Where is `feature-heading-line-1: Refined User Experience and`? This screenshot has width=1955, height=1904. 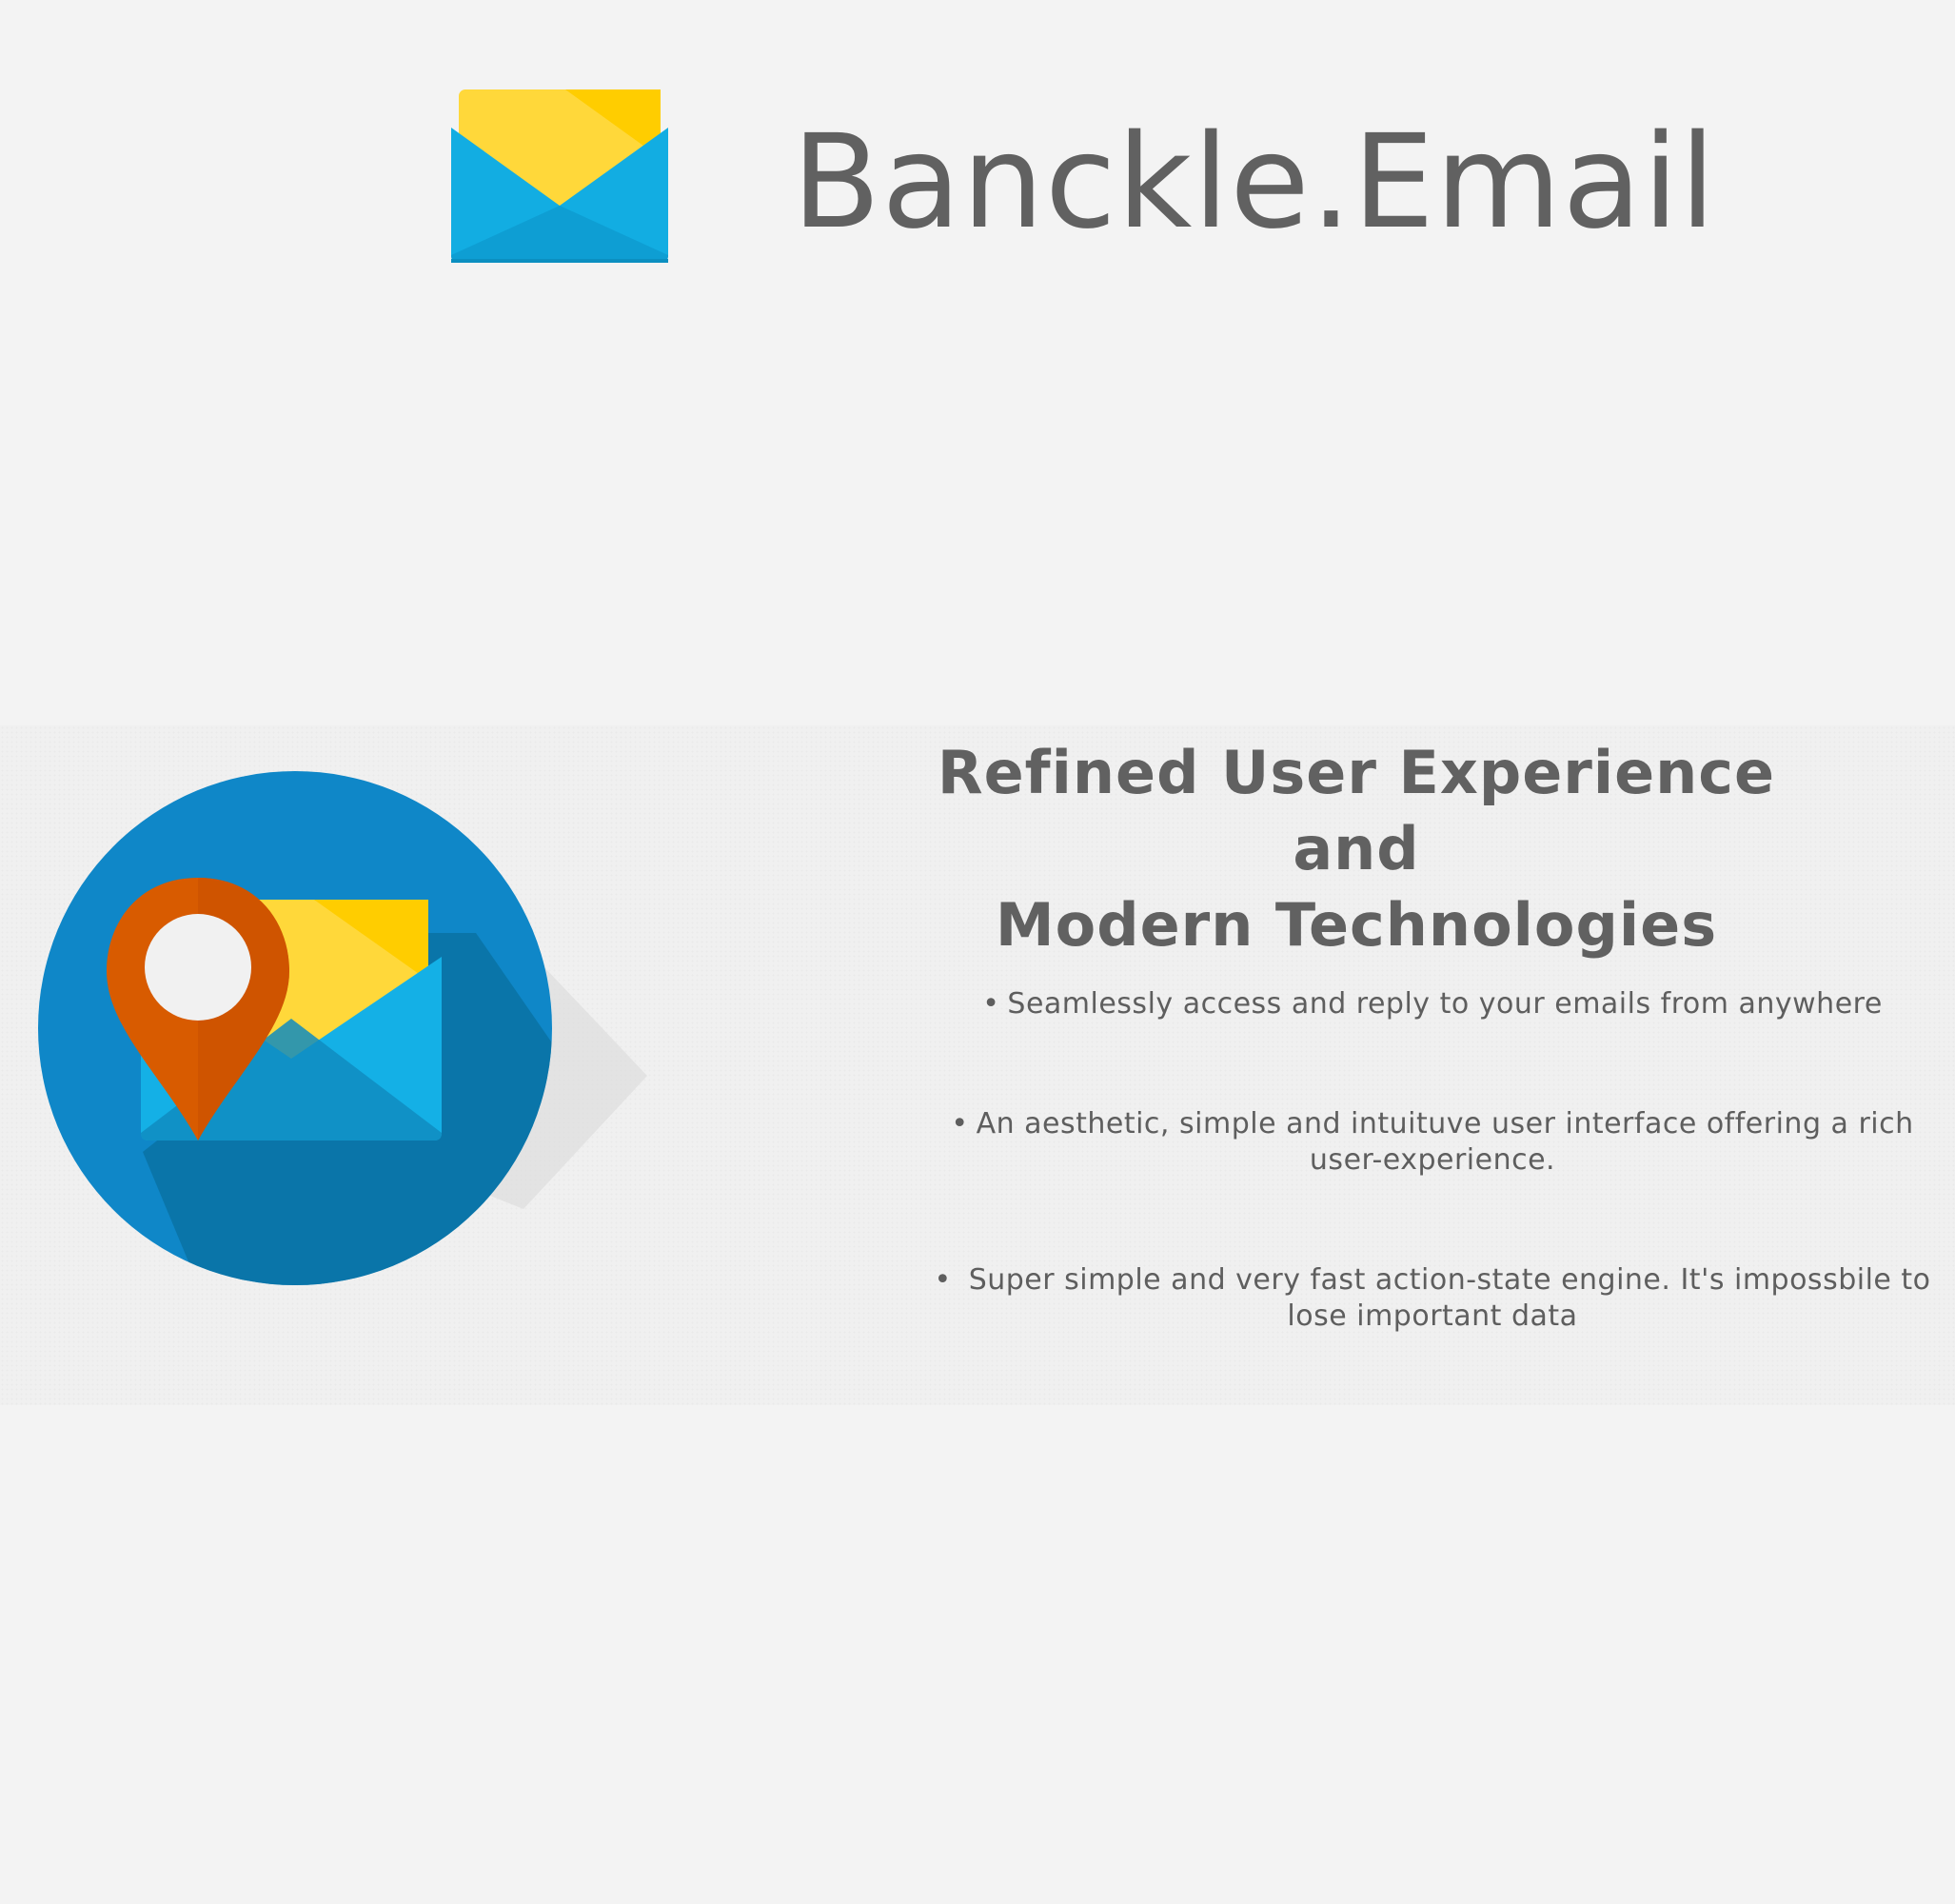
feature-heading-line-1: Refined User Experience and is located at coordinates (1356, 810).